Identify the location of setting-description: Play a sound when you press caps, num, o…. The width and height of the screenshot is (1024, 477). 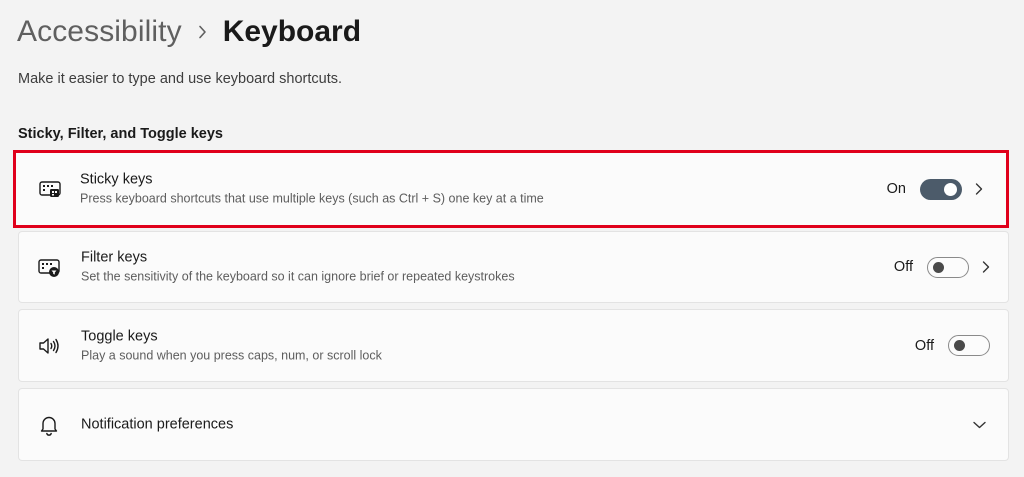
(231, 355).